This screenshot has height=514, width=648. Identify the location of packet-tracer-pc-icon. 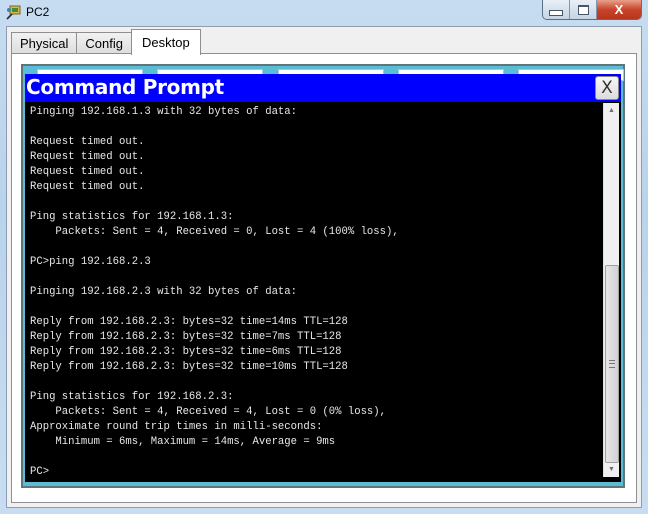
(13, 12).